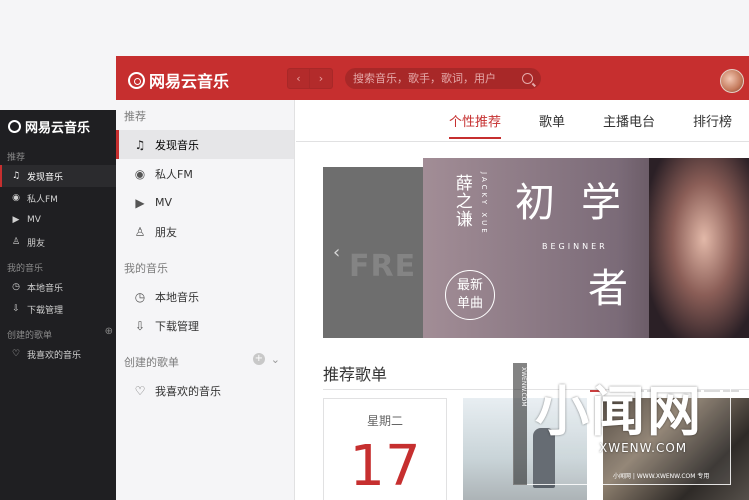  I want to click on dark-item-mv: ▶ MV, so click(58, 220).